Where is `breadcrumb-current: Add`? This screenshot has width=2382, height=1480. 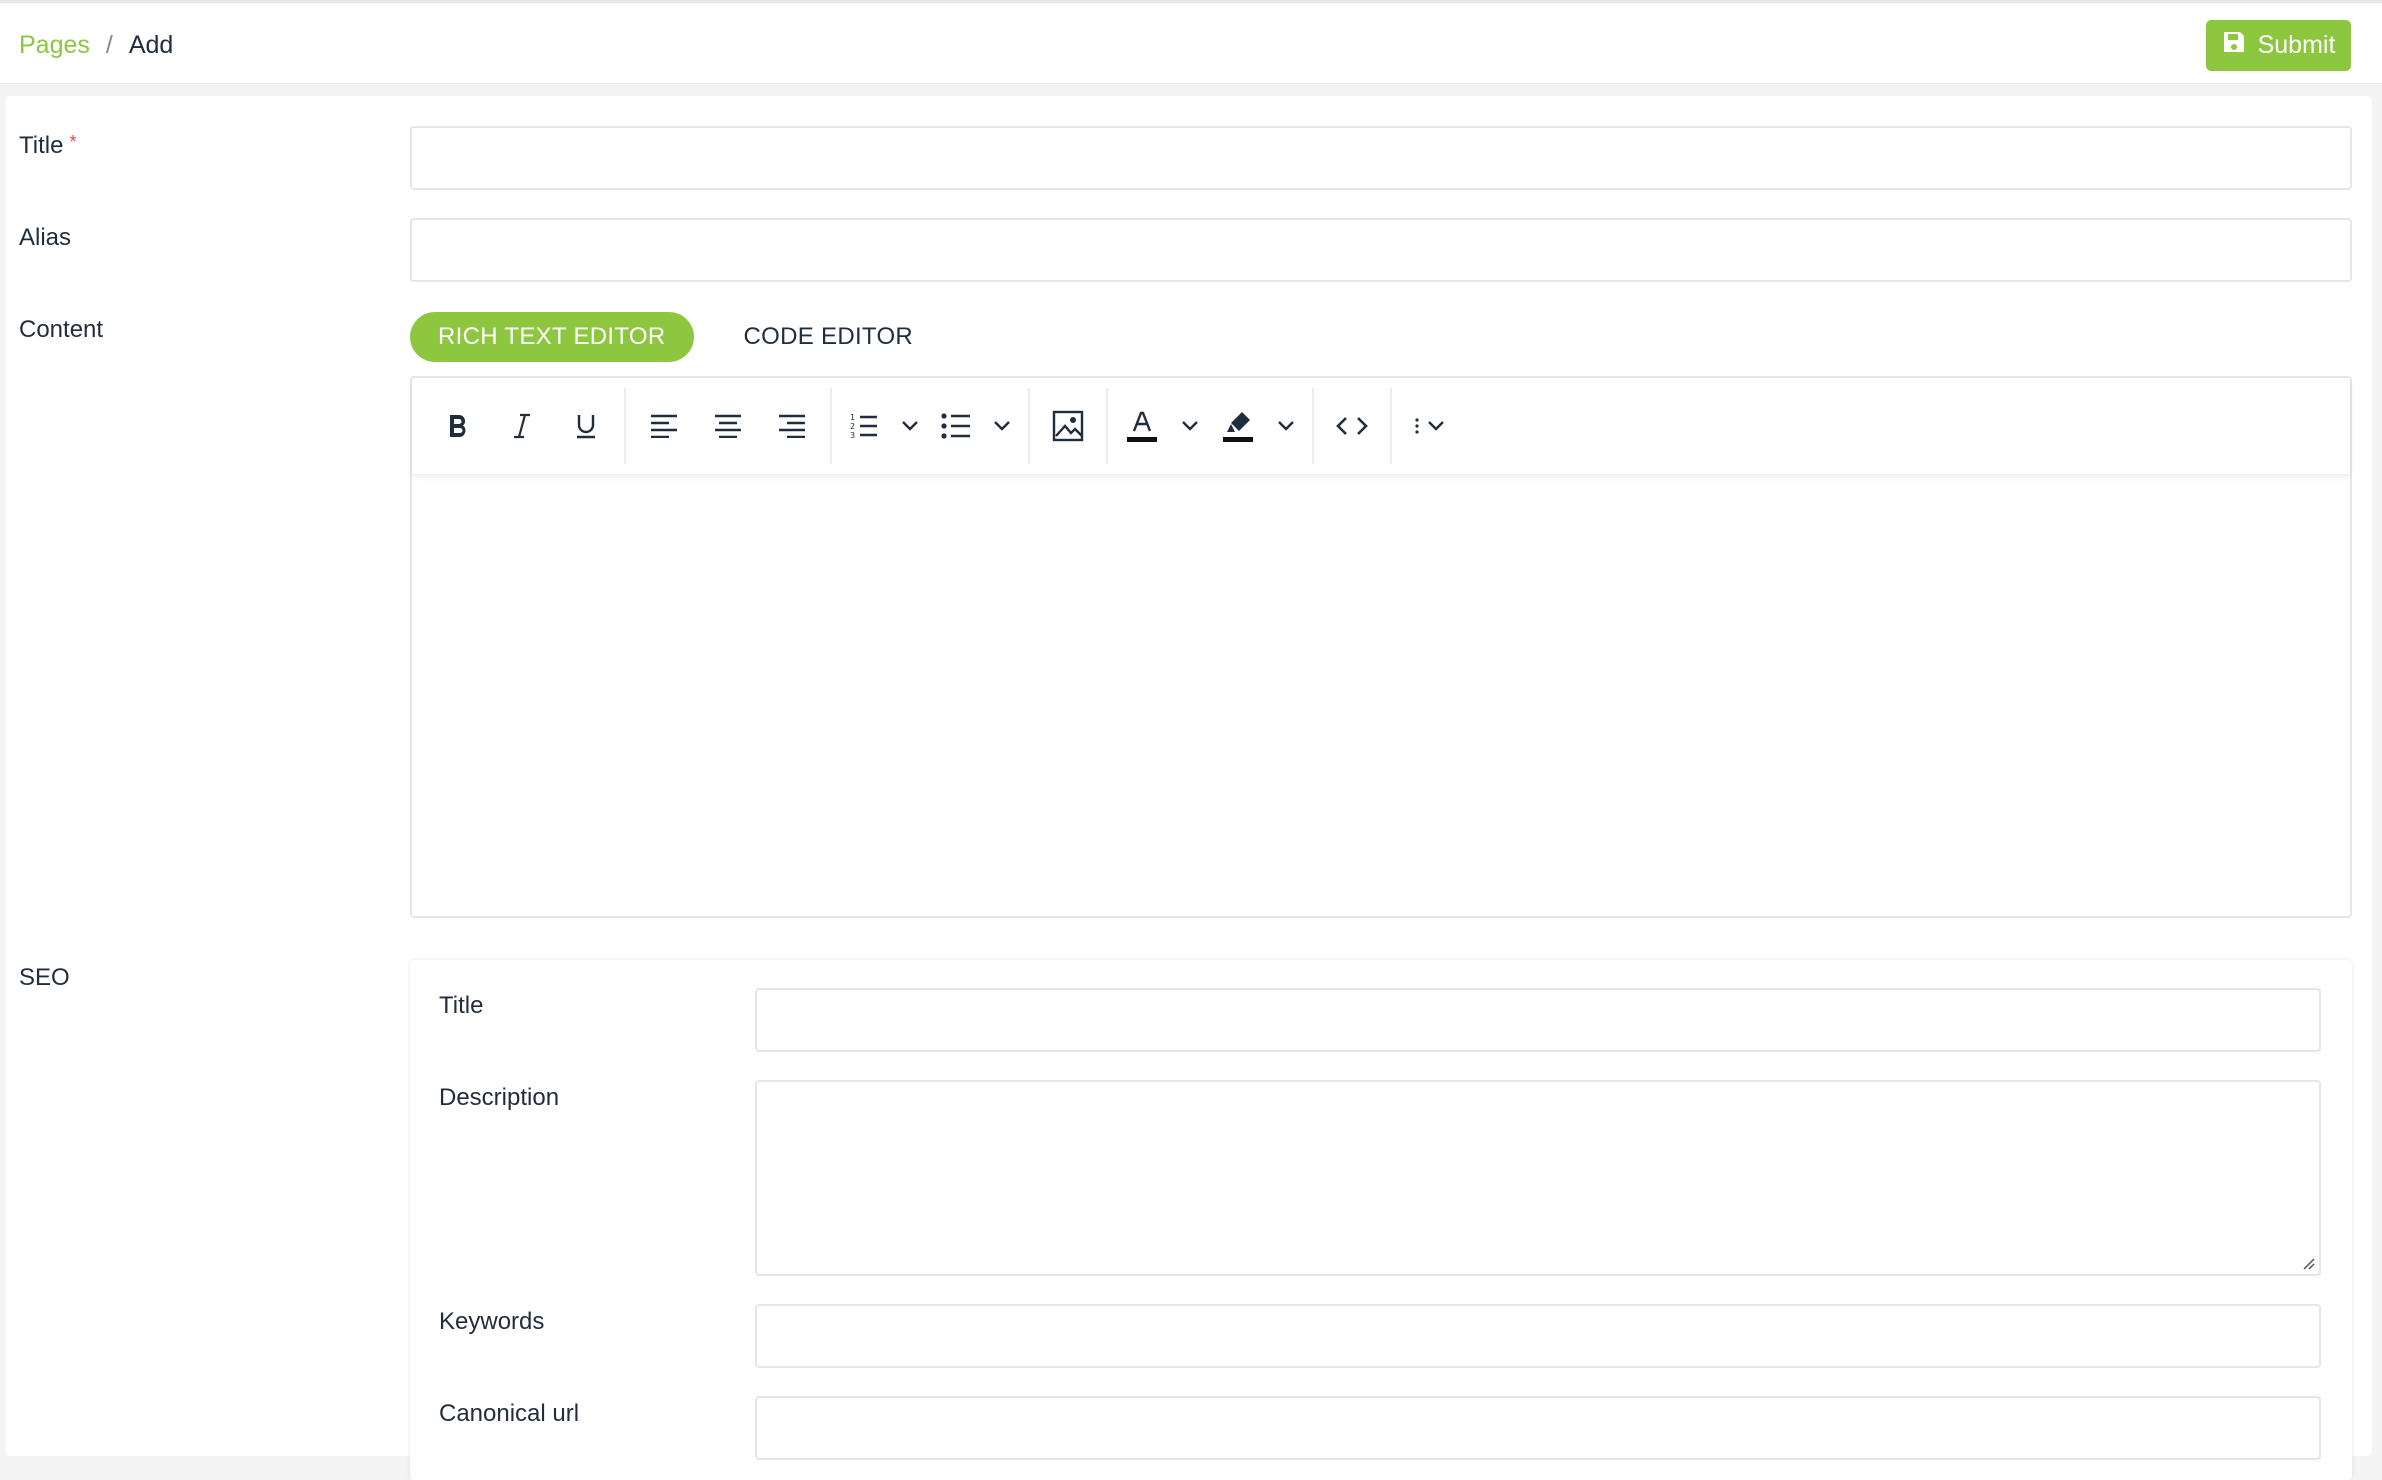 breadcrumb-current: Add is located at coordinates (151, 45).